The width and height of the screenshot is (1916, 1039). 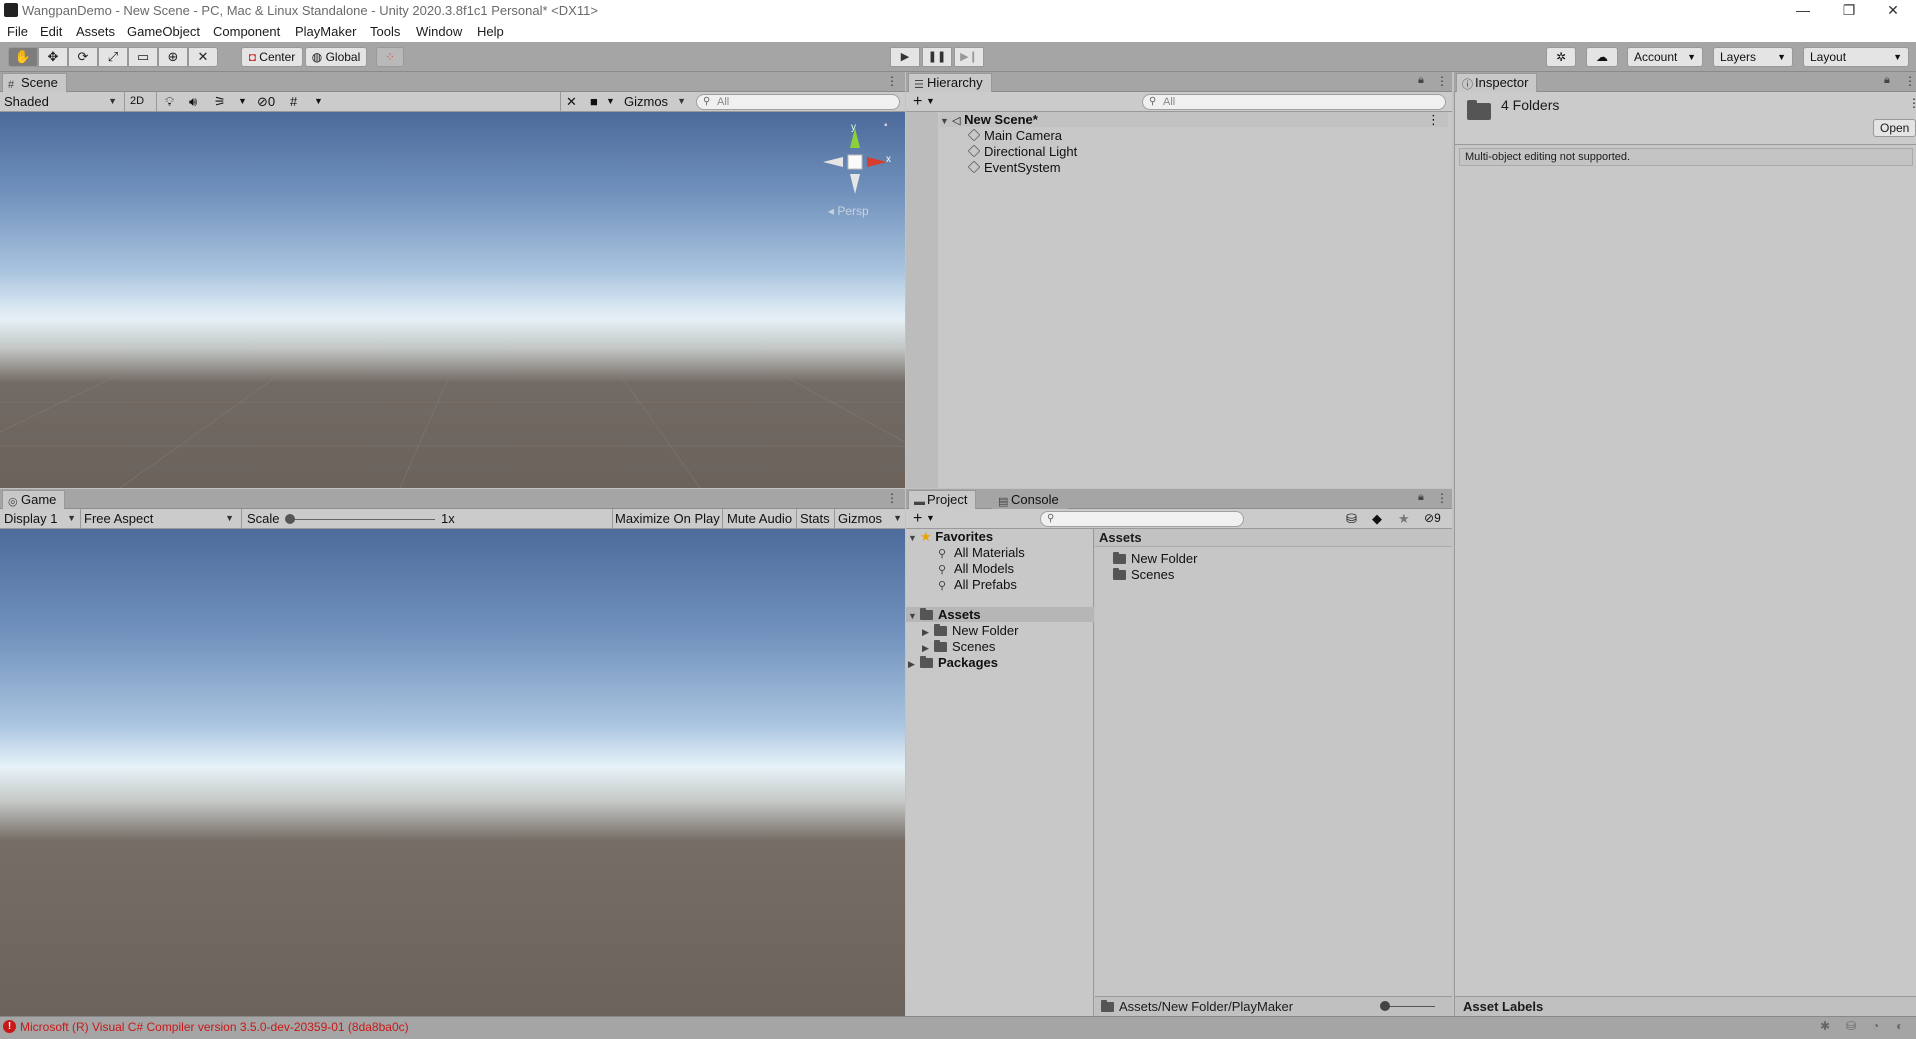 What do you see at coordinates (892, 81) in the screenshot?
I see `scene-menu-icon: ⋮` at bounding box center [892, 81].